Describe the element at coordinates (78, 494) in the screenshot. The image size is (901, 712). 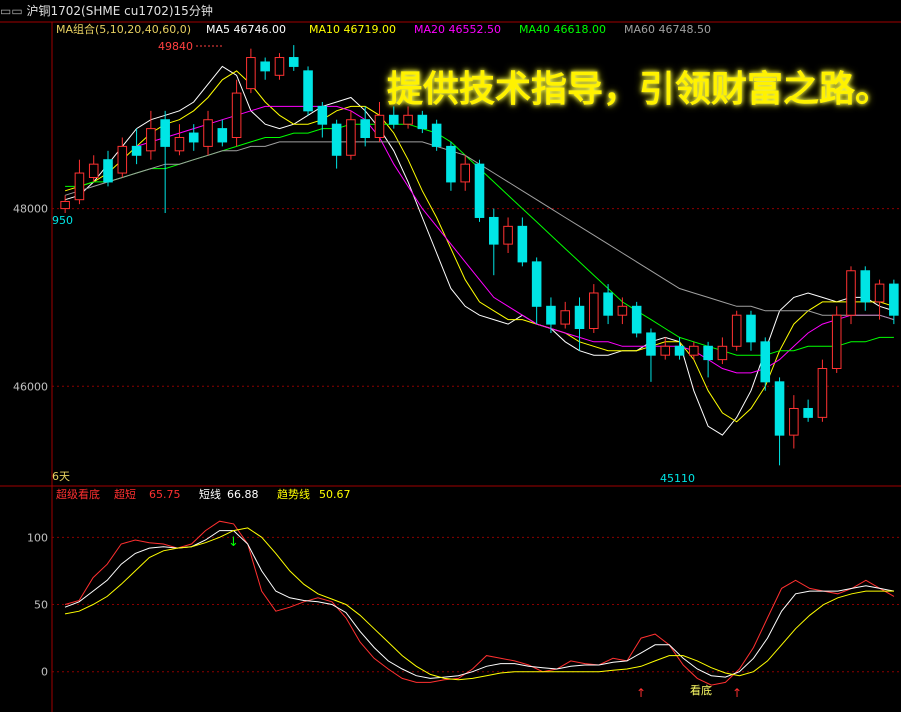
I see `indicator-legend-item: 超级看底` at that location.